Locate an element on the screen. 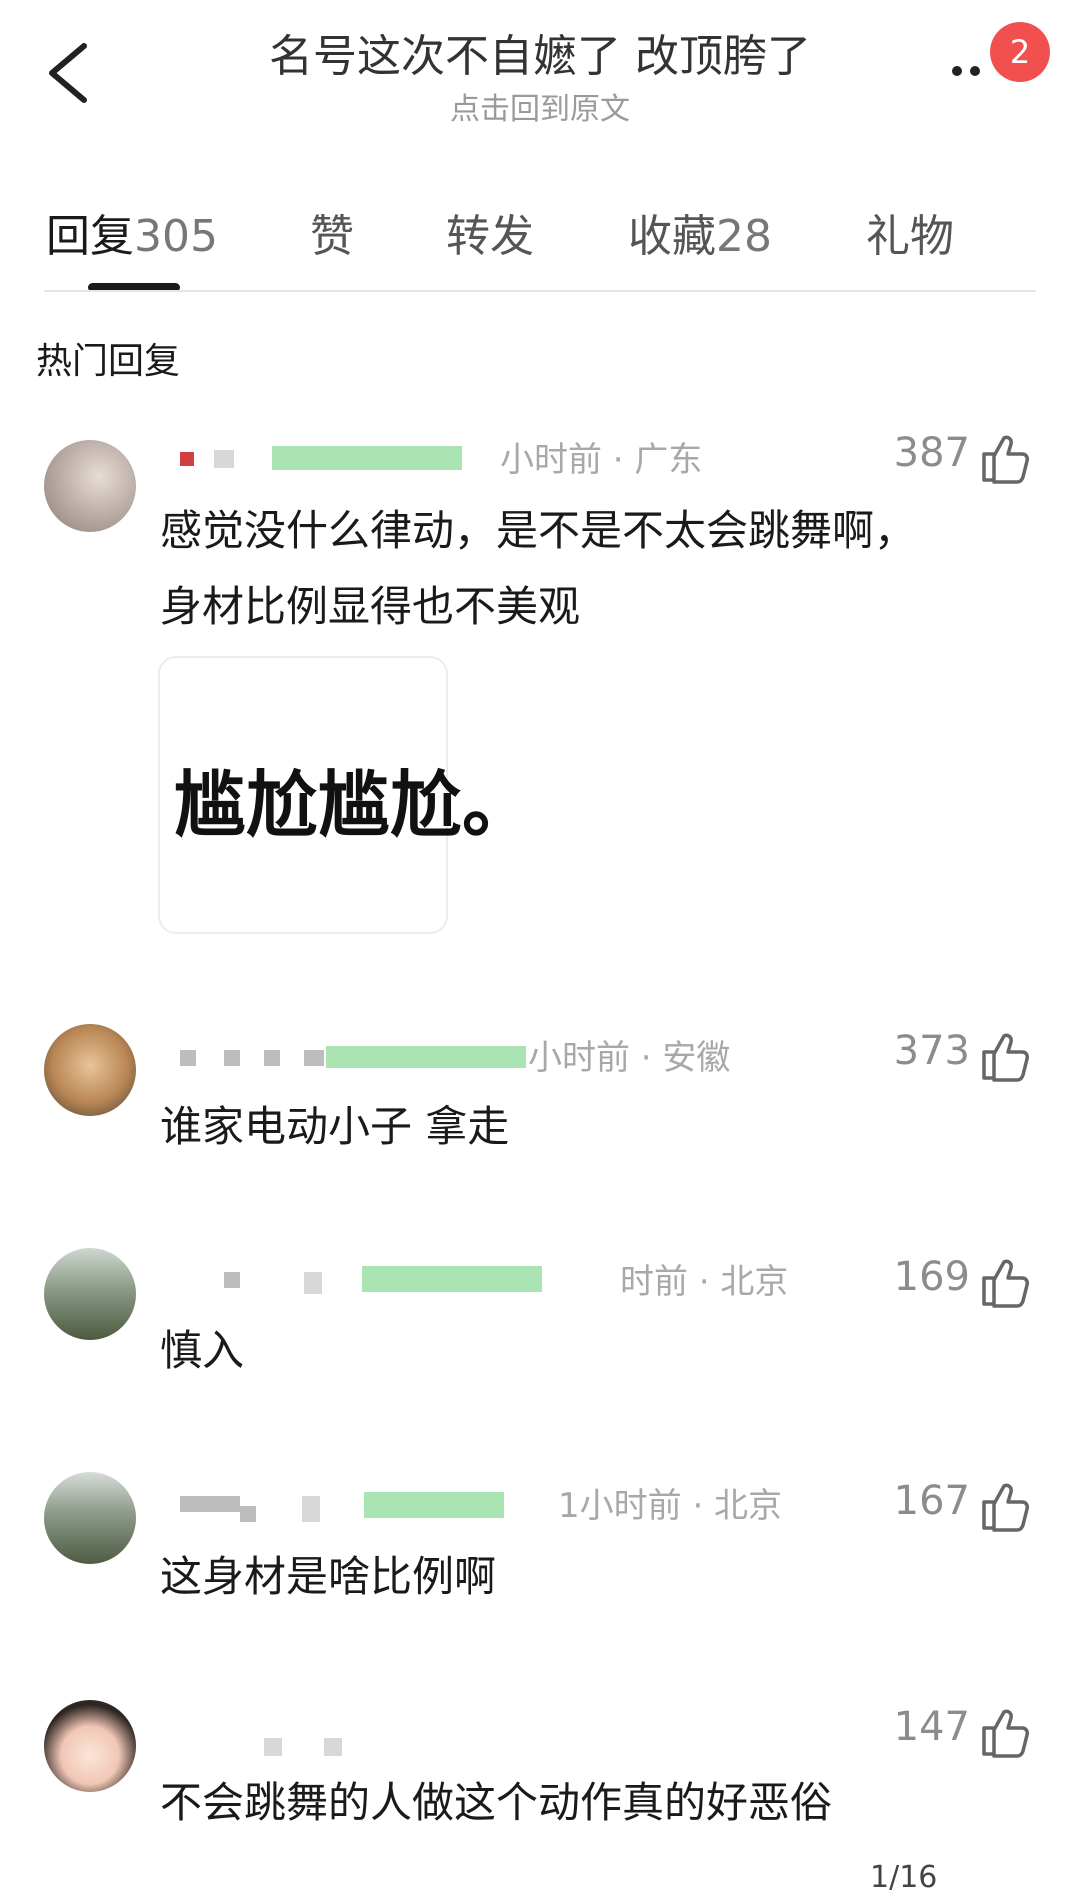 The width and height of the screenshot is (1080, 1895). like-count: 147 is located at coordinates (931, 1727).